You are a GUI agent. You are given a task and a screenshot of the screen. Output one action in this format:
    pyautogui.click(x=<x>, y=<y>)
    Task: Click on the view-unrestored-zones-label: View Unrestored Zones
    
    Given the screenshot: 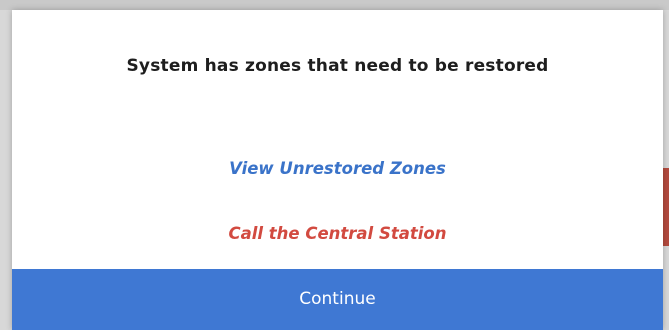 What is the action you would take?
    pyautogui.click(x=337, y=168)
    